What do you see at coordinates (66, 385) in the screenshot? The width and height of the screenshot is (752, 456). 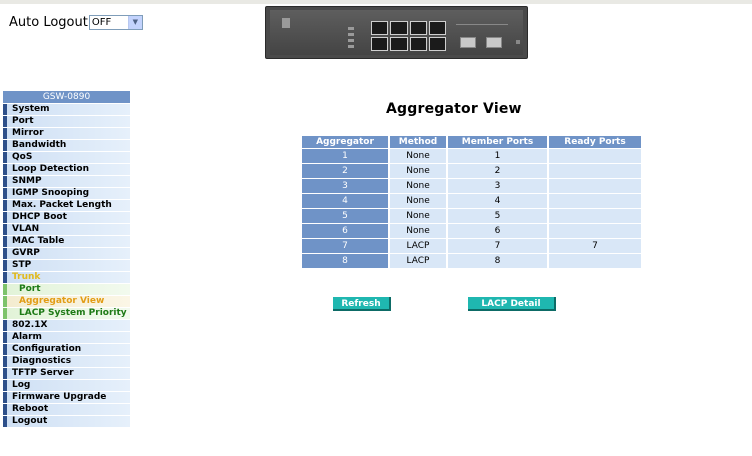 I see `sidebar-item-log: Log` at bounding box center [66, 385].